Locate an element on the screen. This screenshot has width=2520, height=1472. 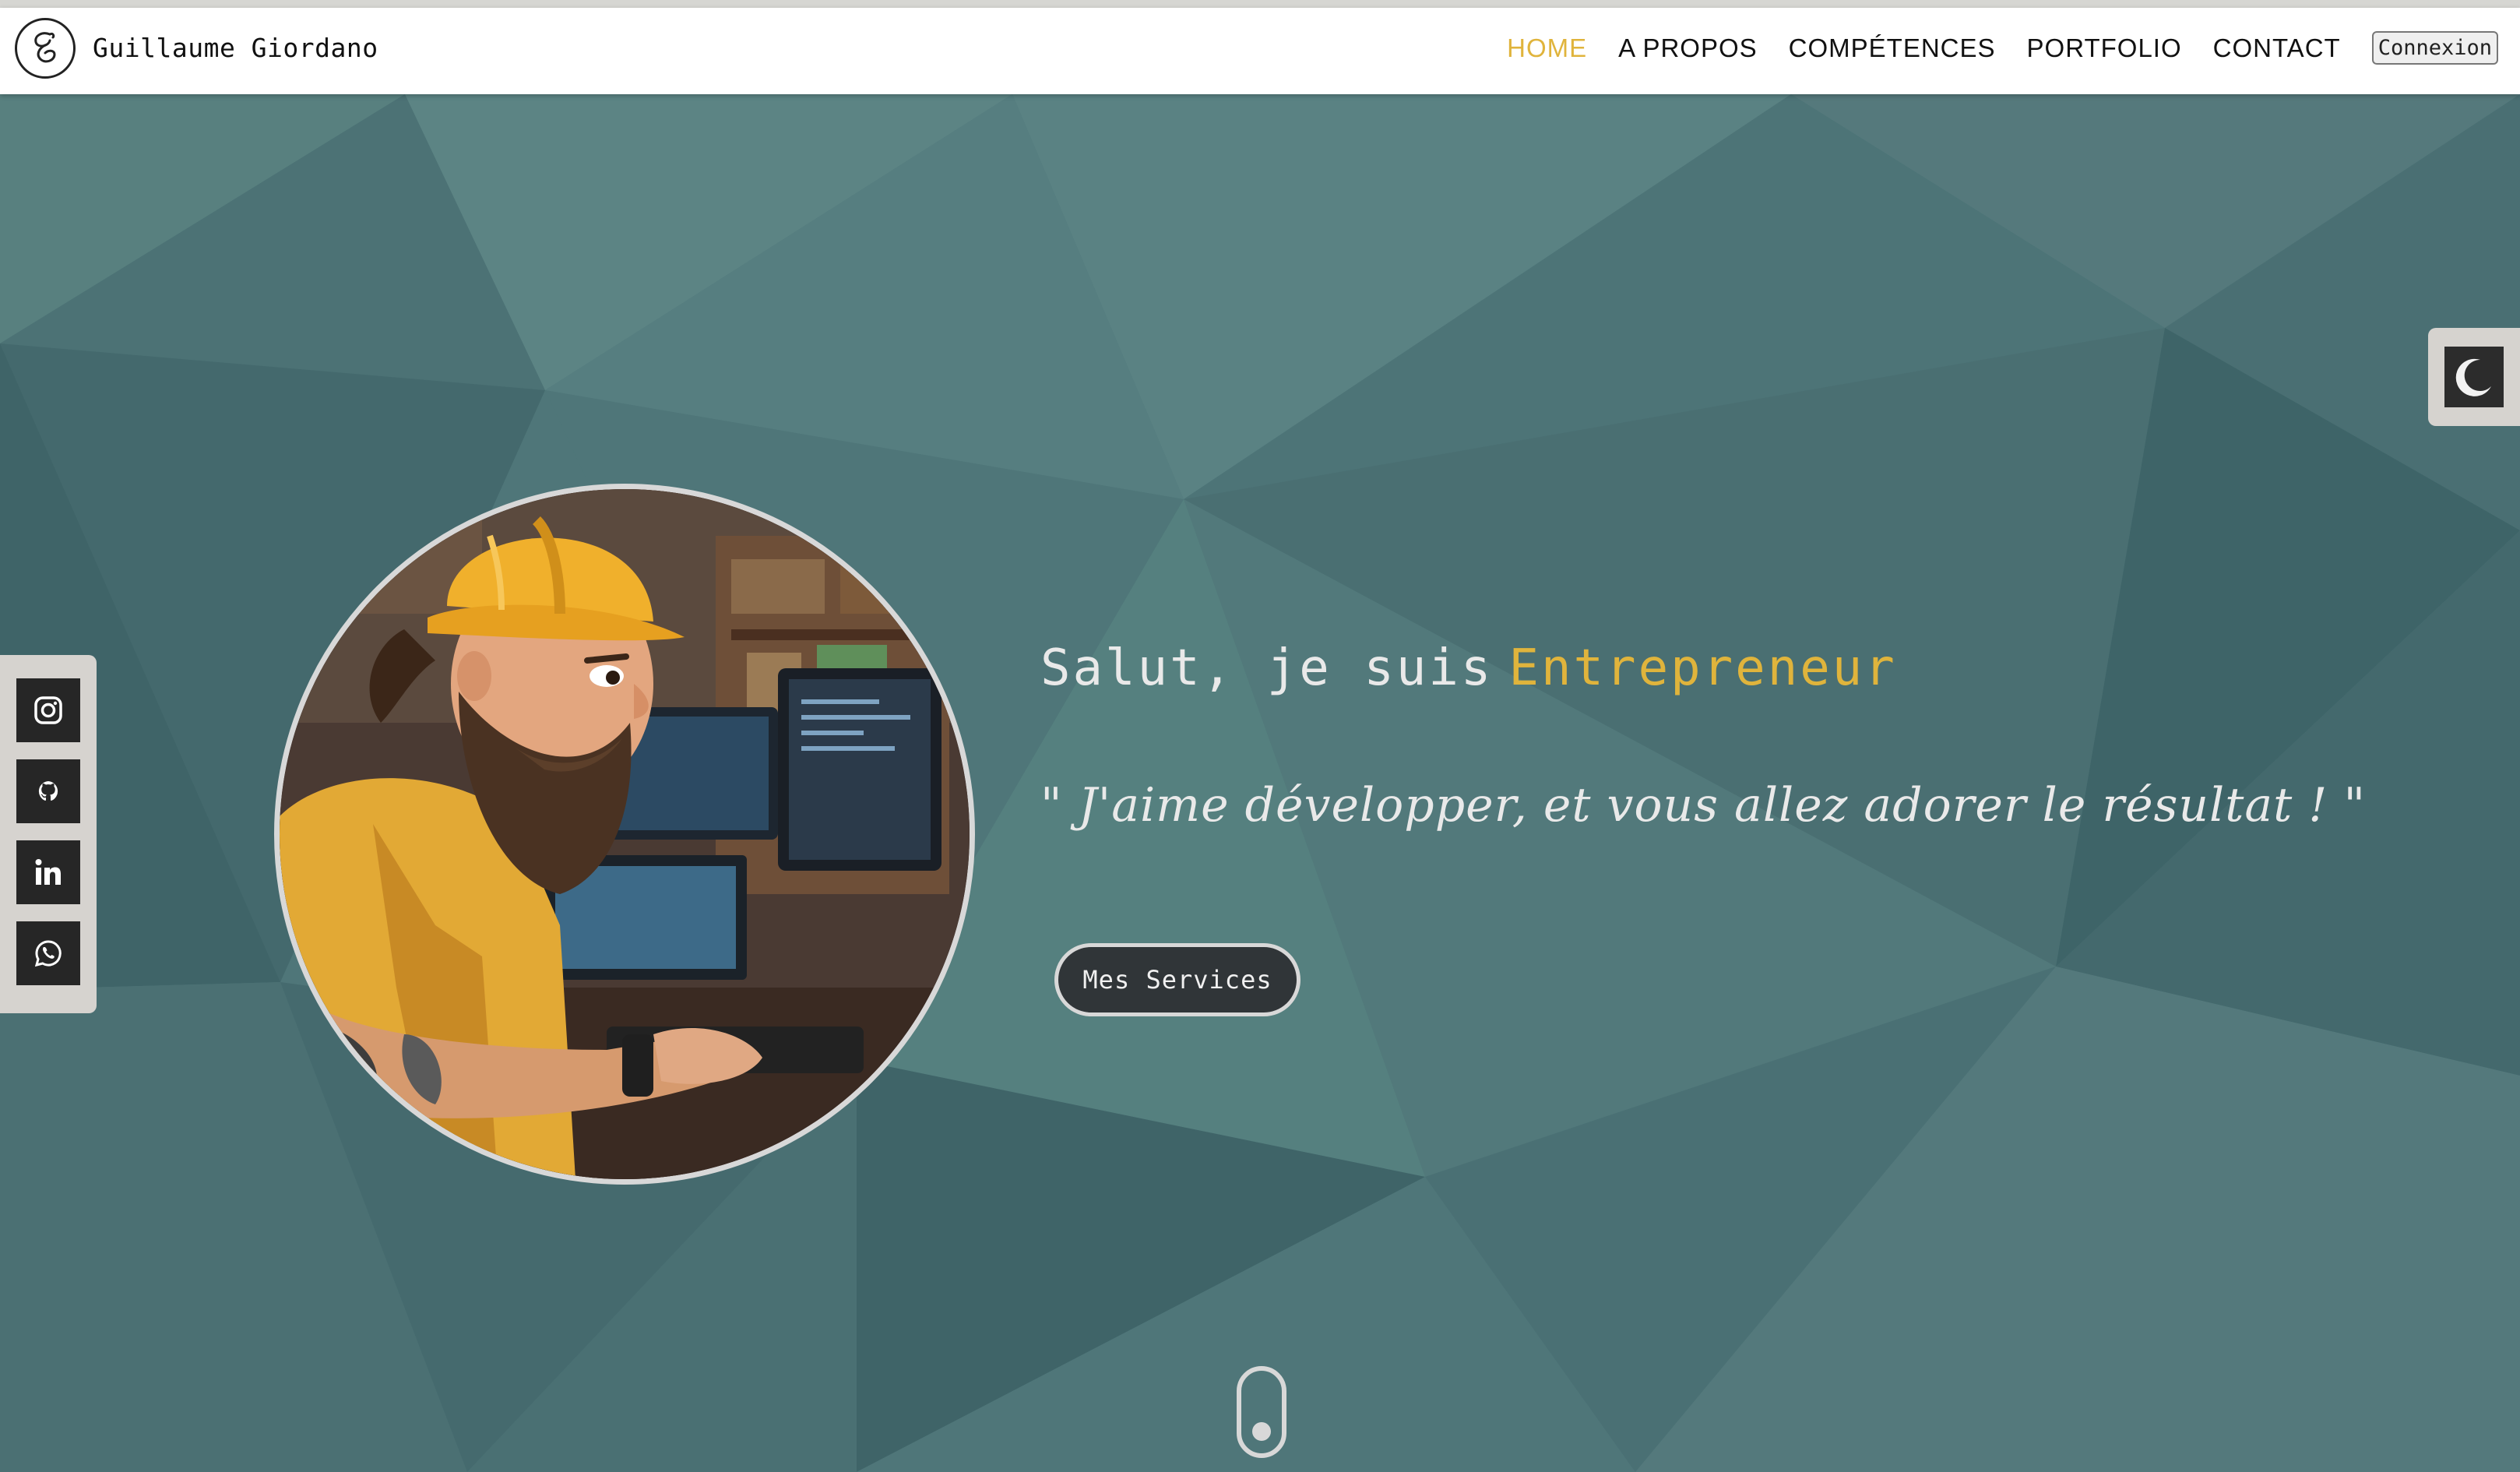
site-name: Guillaume Giordano is located at coordinates (235, 48).